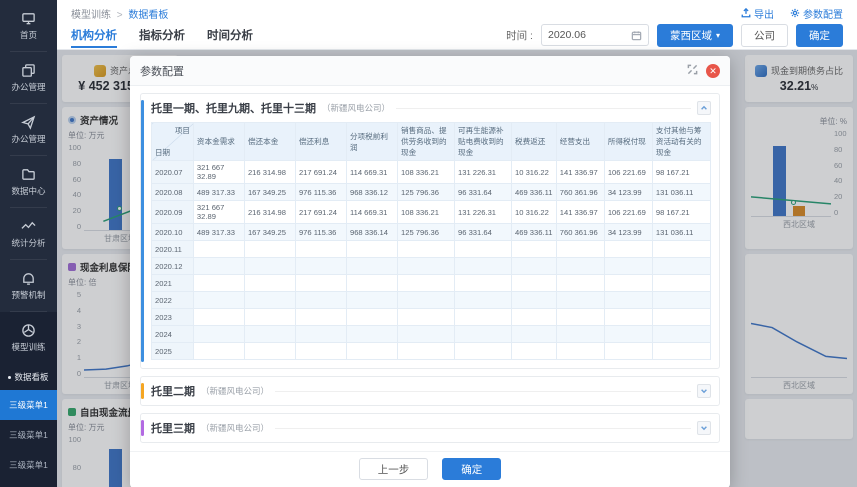 The height and width of the screenshot is (487, 857). What do you see at coordinates (28, 234) in the screenshot?
I see `sidebar-item-stats: 统计分析` at bounding box center [28, 234].